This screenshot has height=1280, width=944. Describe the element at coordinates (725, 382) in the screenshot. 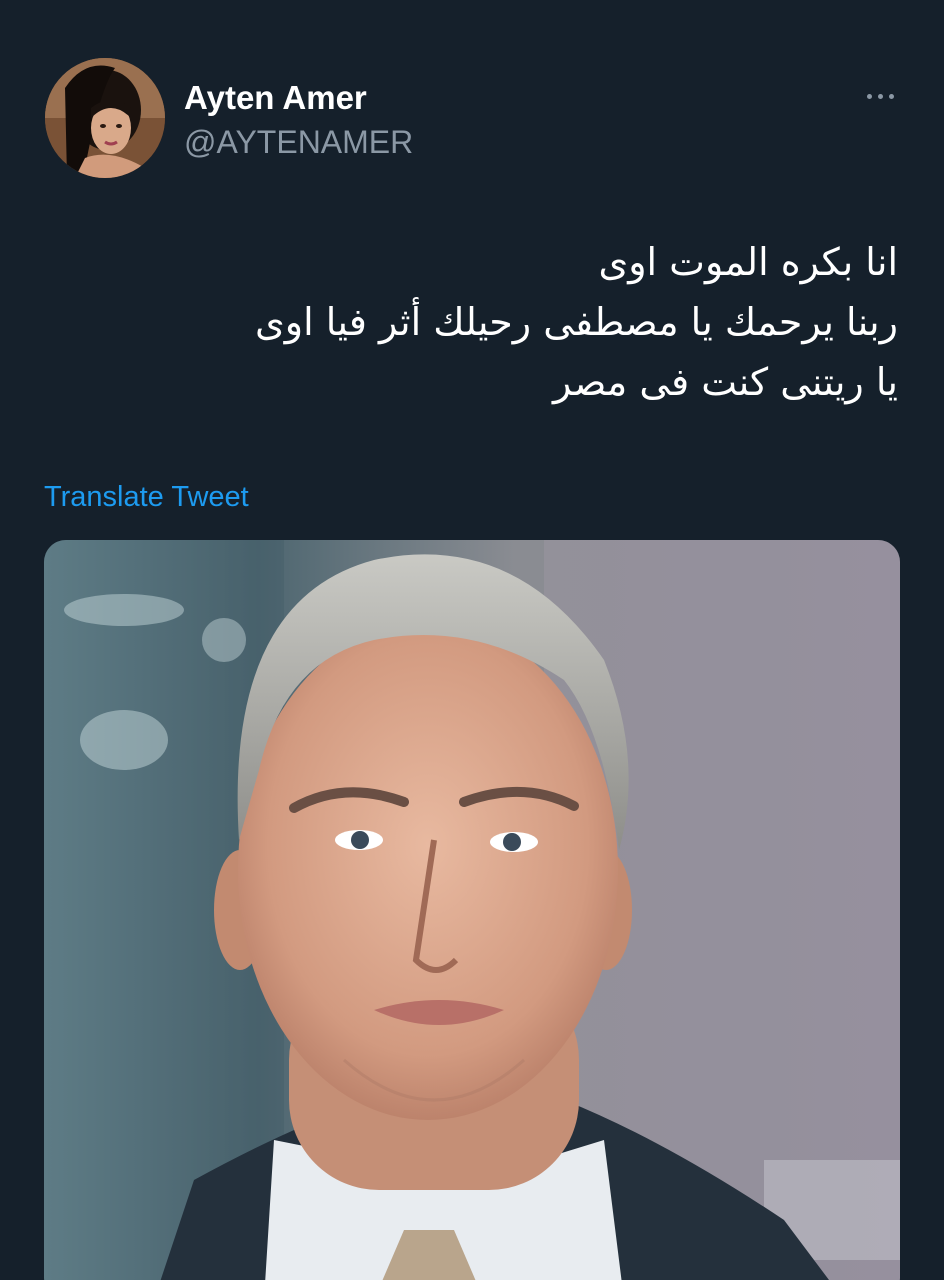

I see `tweet-text-line: يا ريتنى كنت فى مصر` at that location.